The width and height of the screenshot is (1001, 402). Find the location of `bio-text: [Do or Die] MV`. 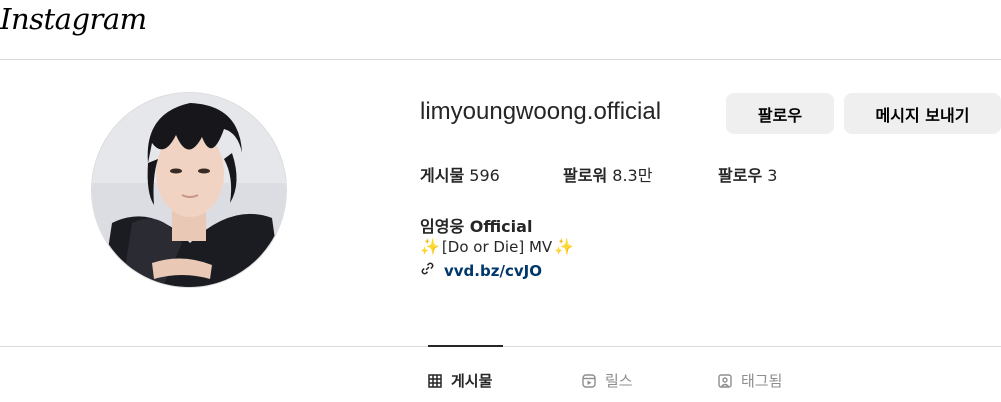

bio-text: [Do or Die] MV is located at coordinates (497, 246).